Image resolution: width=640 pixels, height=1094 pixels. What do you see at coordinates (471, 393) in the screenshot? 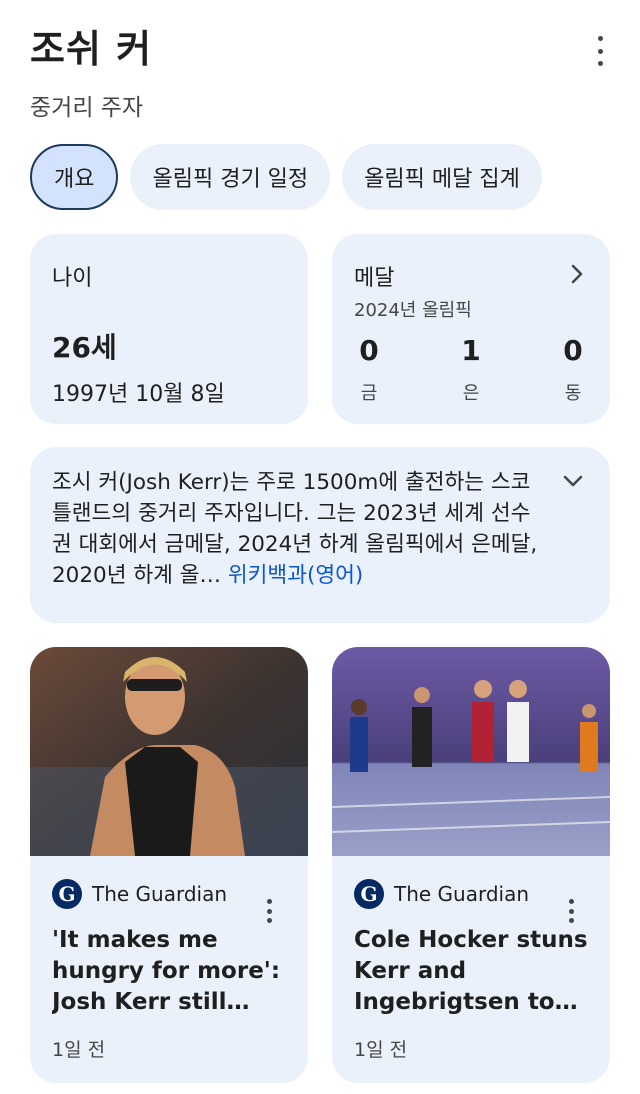
I see `medal-type: 은` at bounding box center [471, 393].